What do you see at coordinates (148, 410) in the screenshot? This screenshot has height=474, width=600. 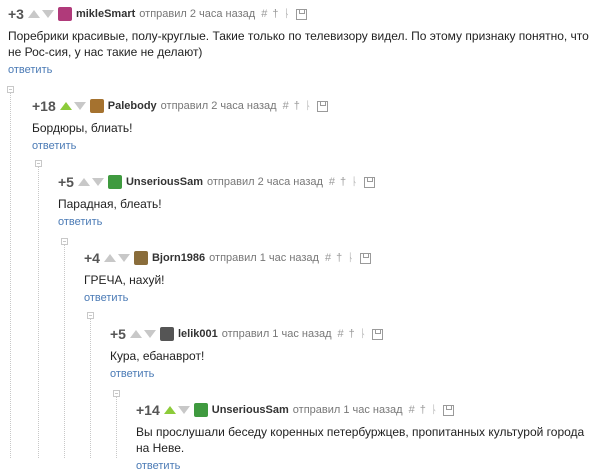 I see `comment-score: +14` at bounding box center [148, 410].